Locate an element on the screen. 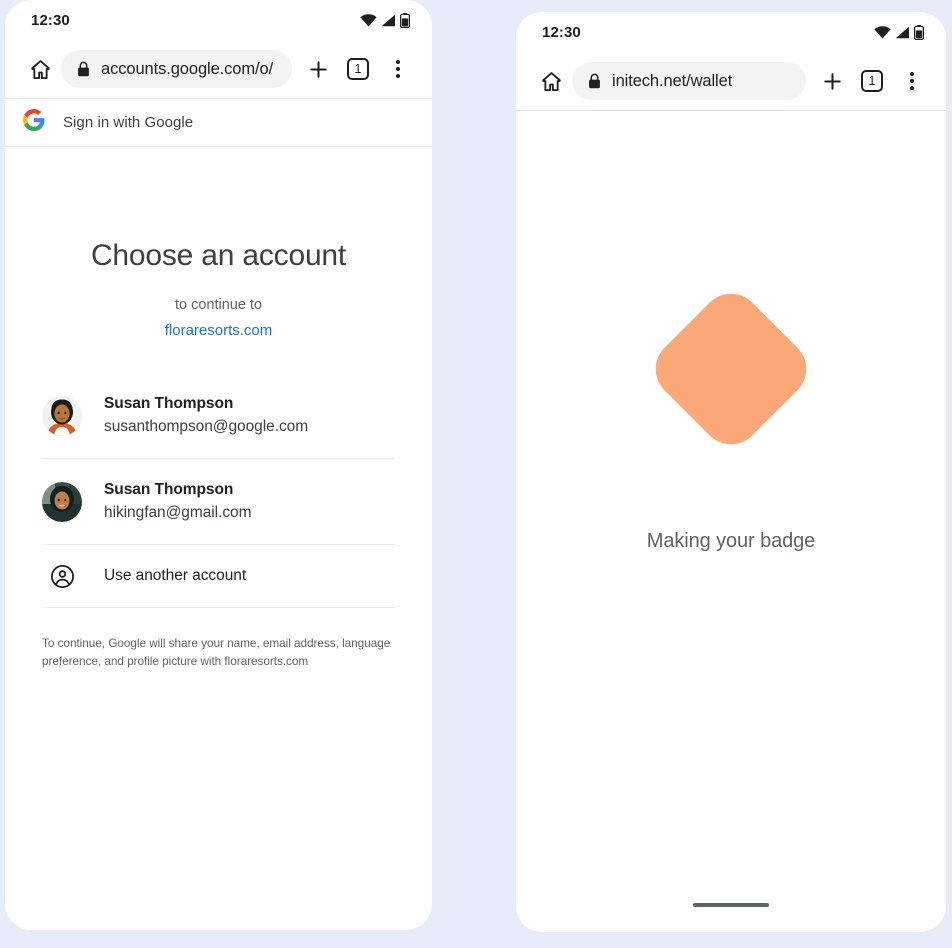  status-bar-right: 12:30 is located at coordinates (731, 32).